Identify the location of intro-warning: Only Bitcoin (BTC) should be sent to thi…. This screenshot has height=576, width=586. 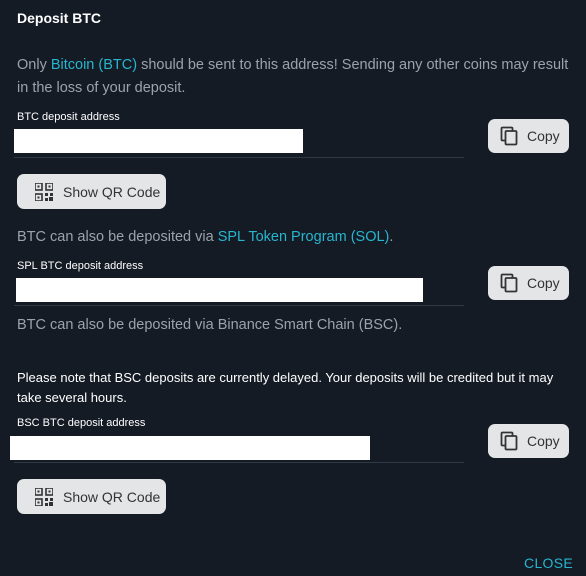
(294, 77).